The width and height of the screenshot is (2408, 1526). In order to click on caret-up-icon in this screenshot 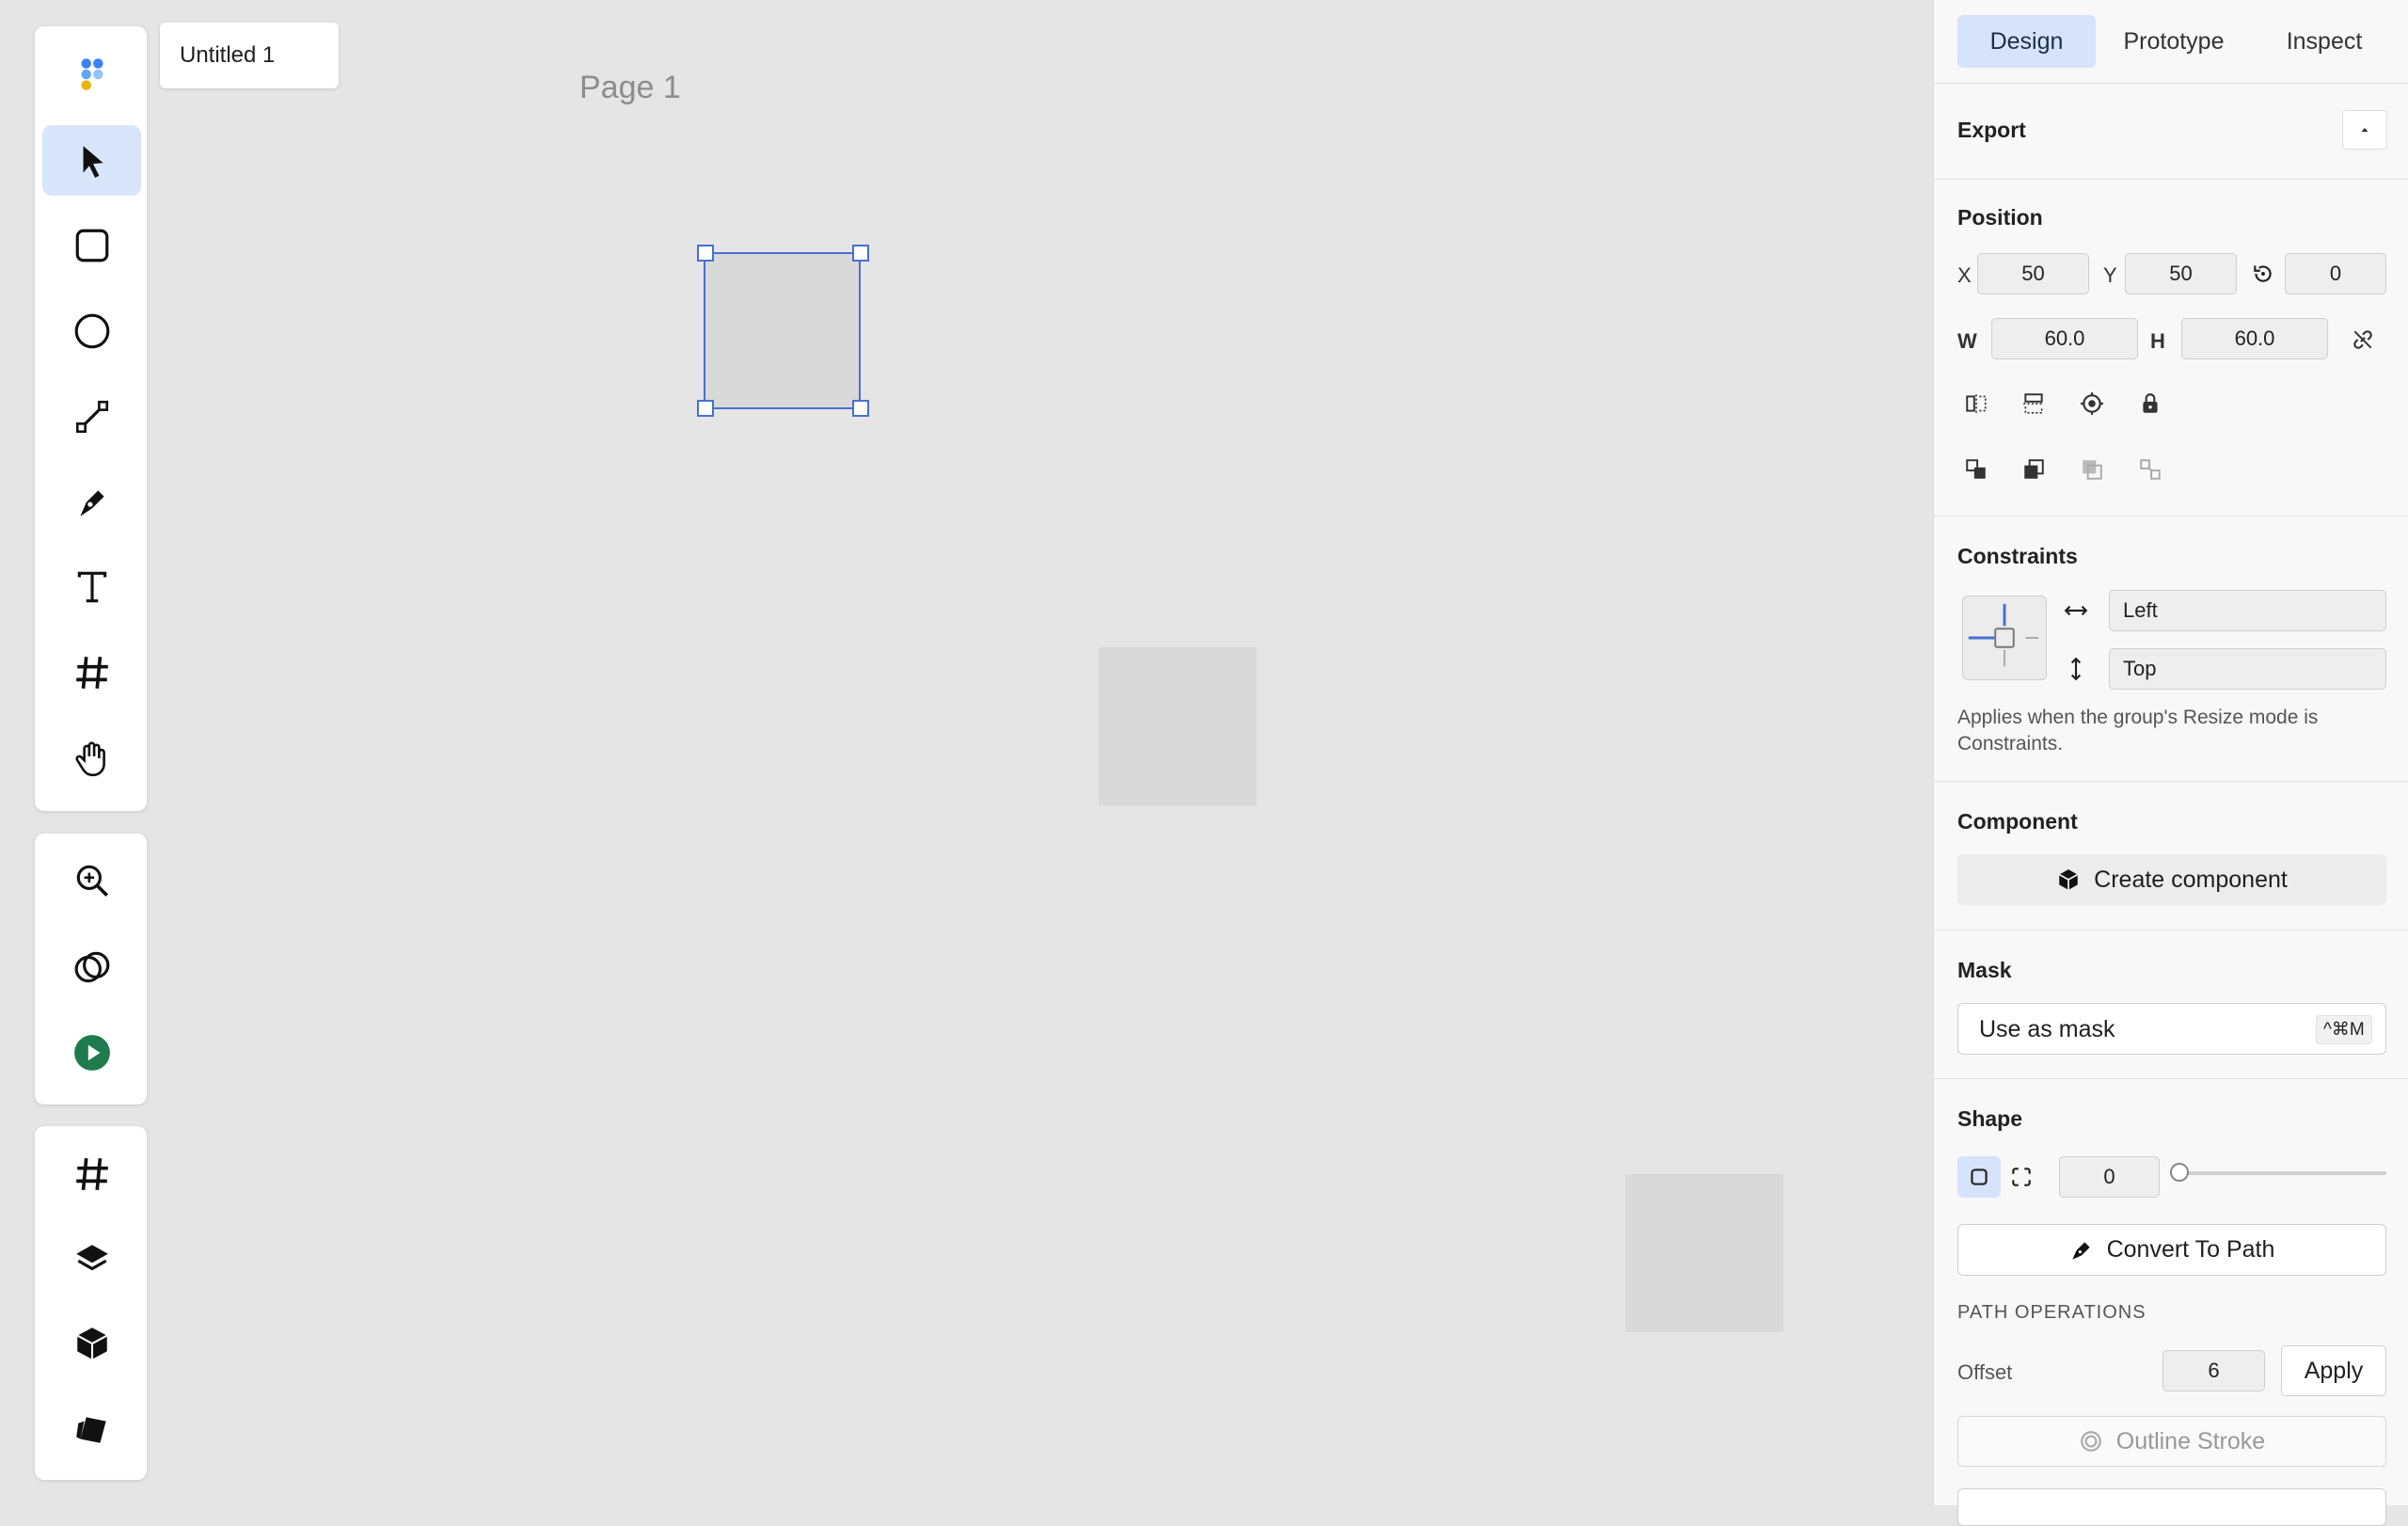, I will do `click(2364, 130)`.